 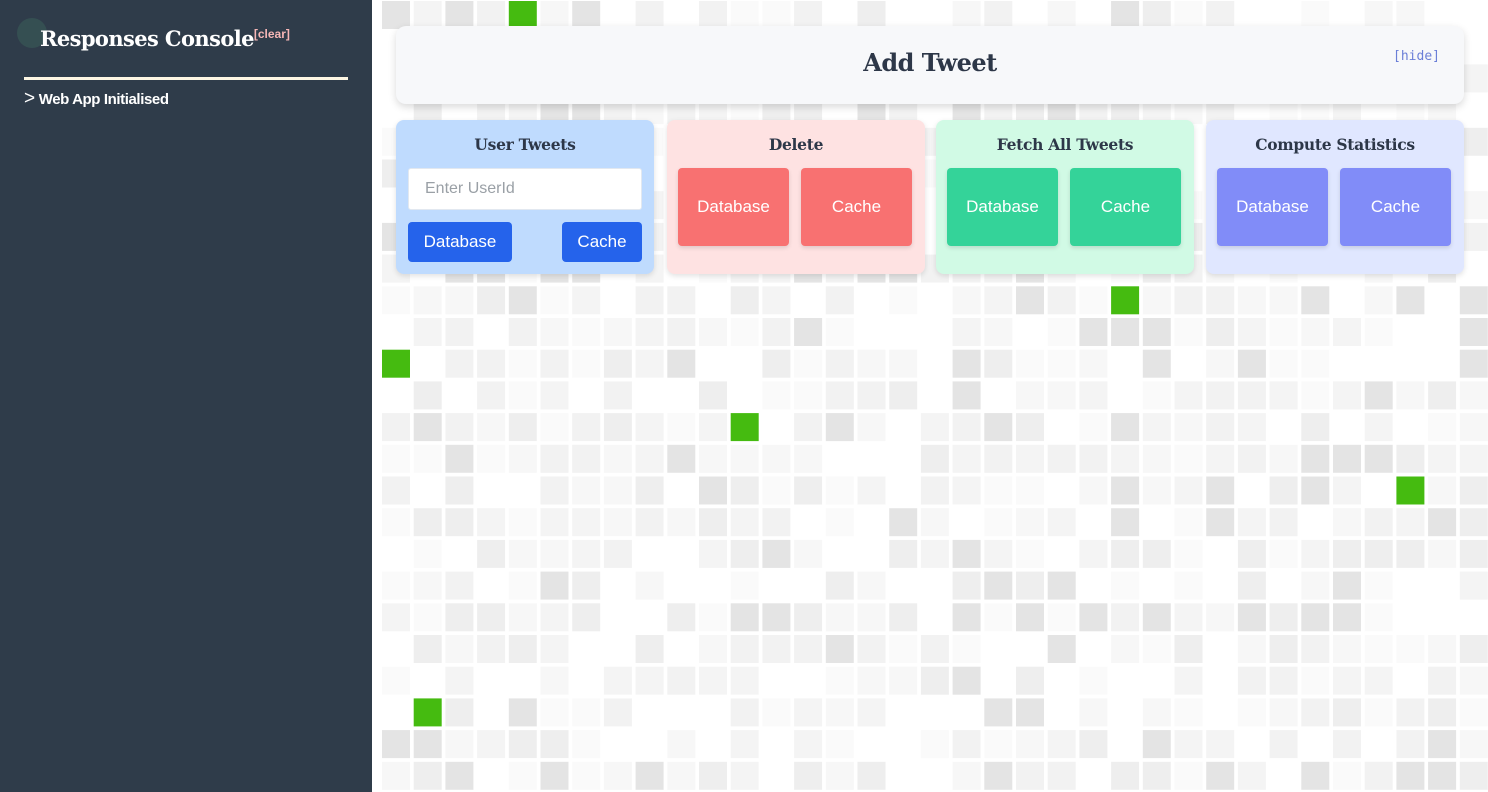 What do you see at coordinates (733, 207) in the screenshot?
I see `delete-database-button: Database` at bounding box center [733, 207].